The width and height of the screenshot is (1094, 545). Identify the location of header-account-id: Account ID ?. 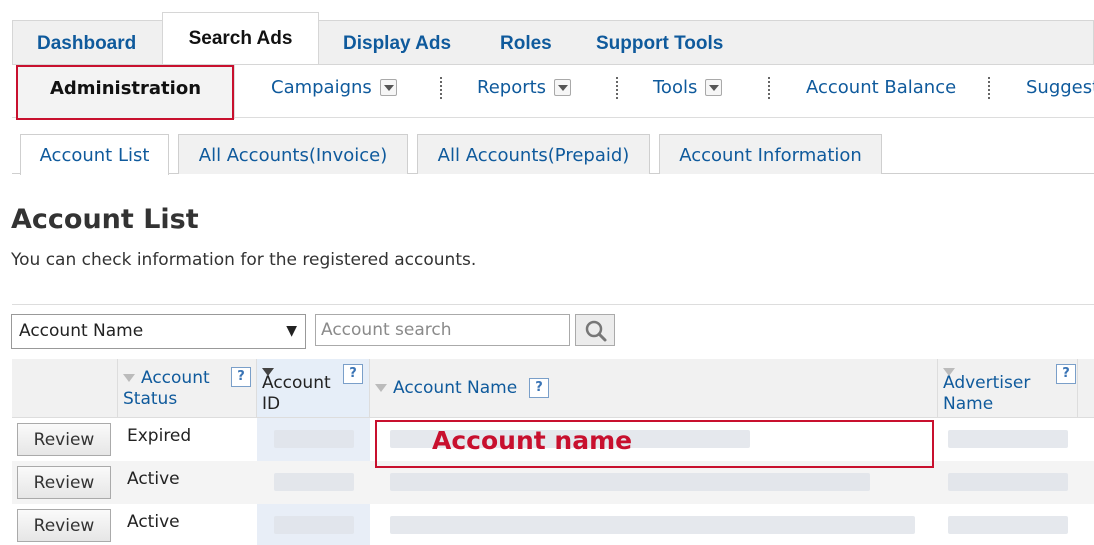
(313, 388).